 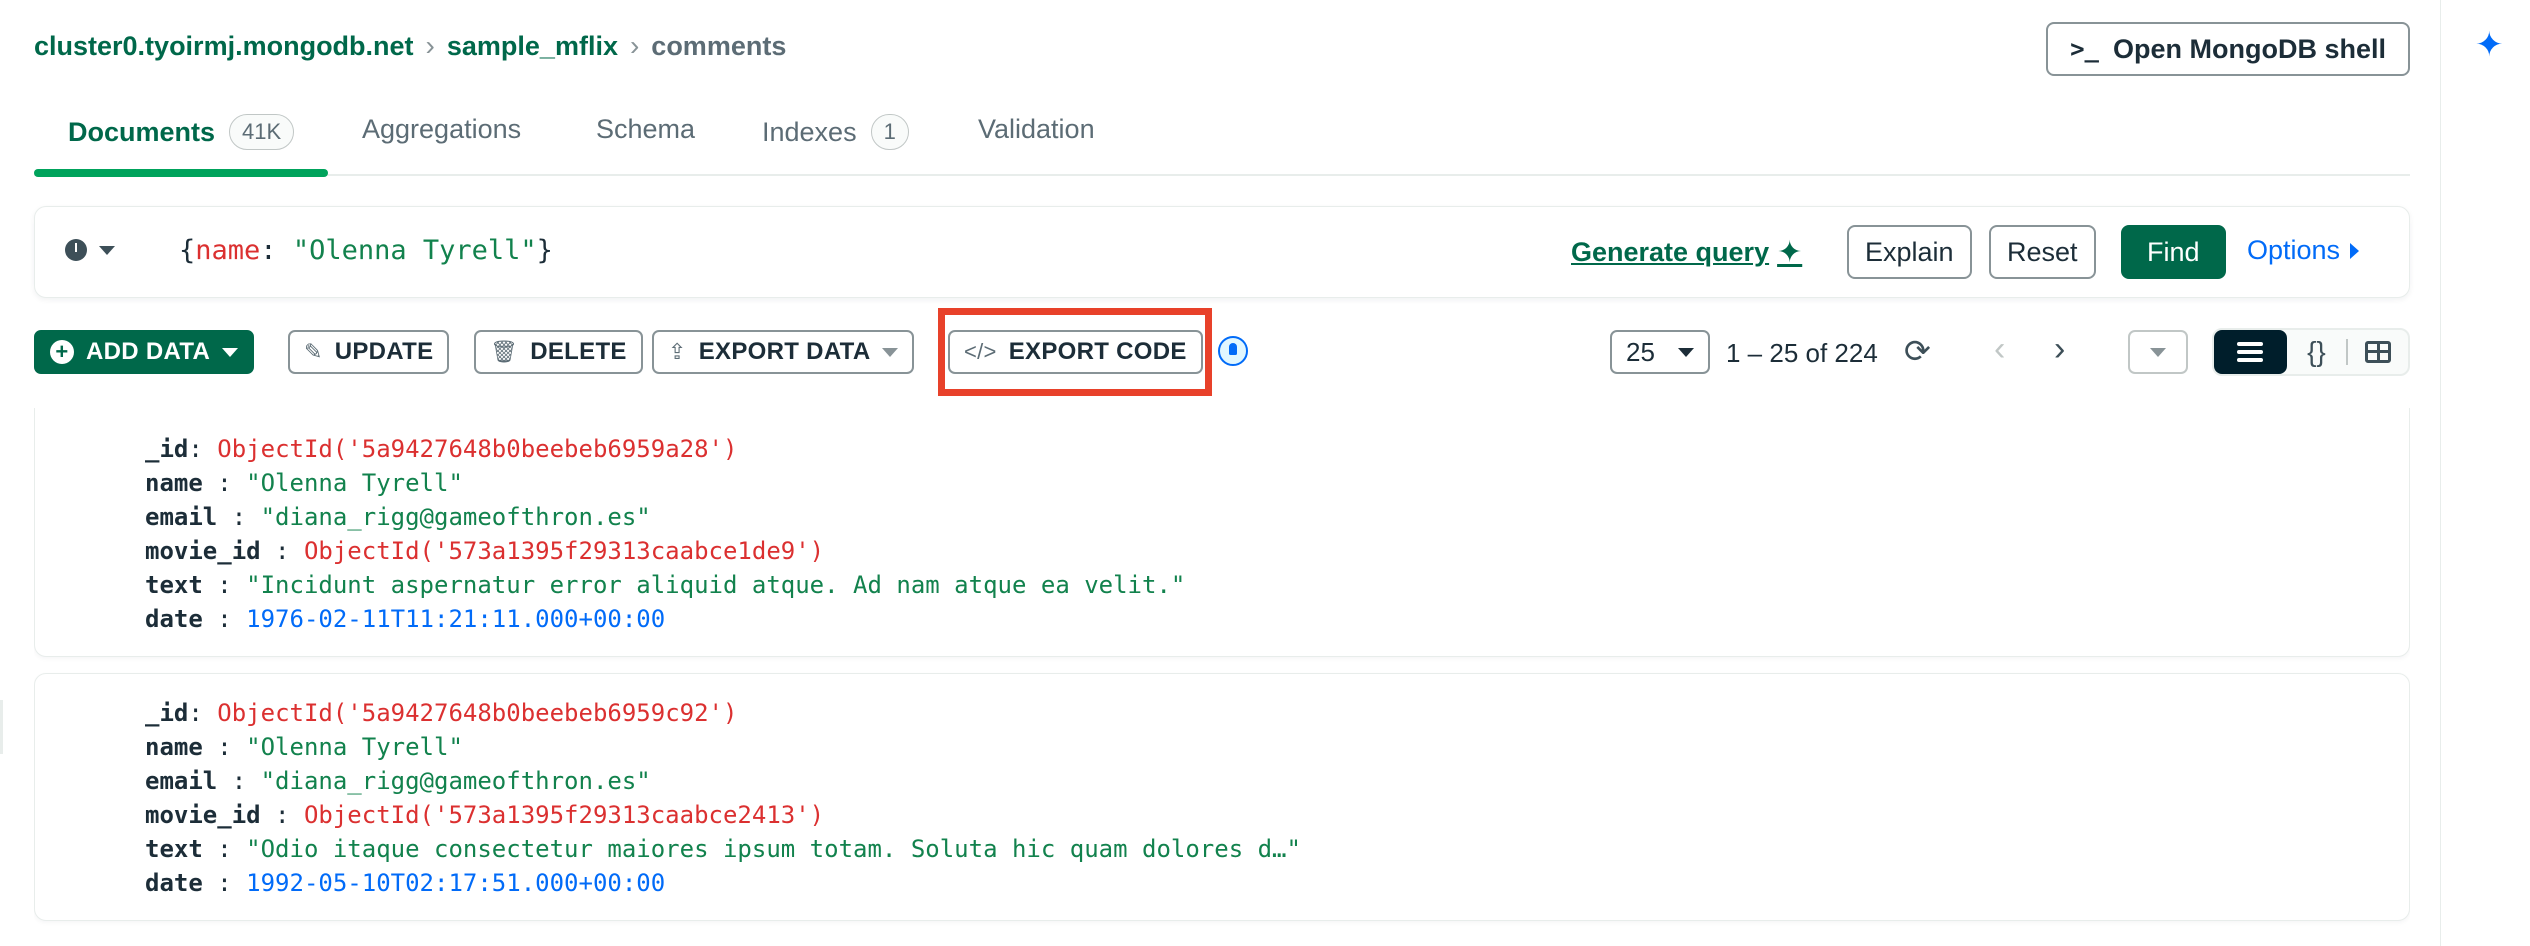 What do you see at coordinates (366, 250) in the screenshot?
I see `filter-input: {name: "Olenna Tyrell"}` at bounding box center [366, 250].